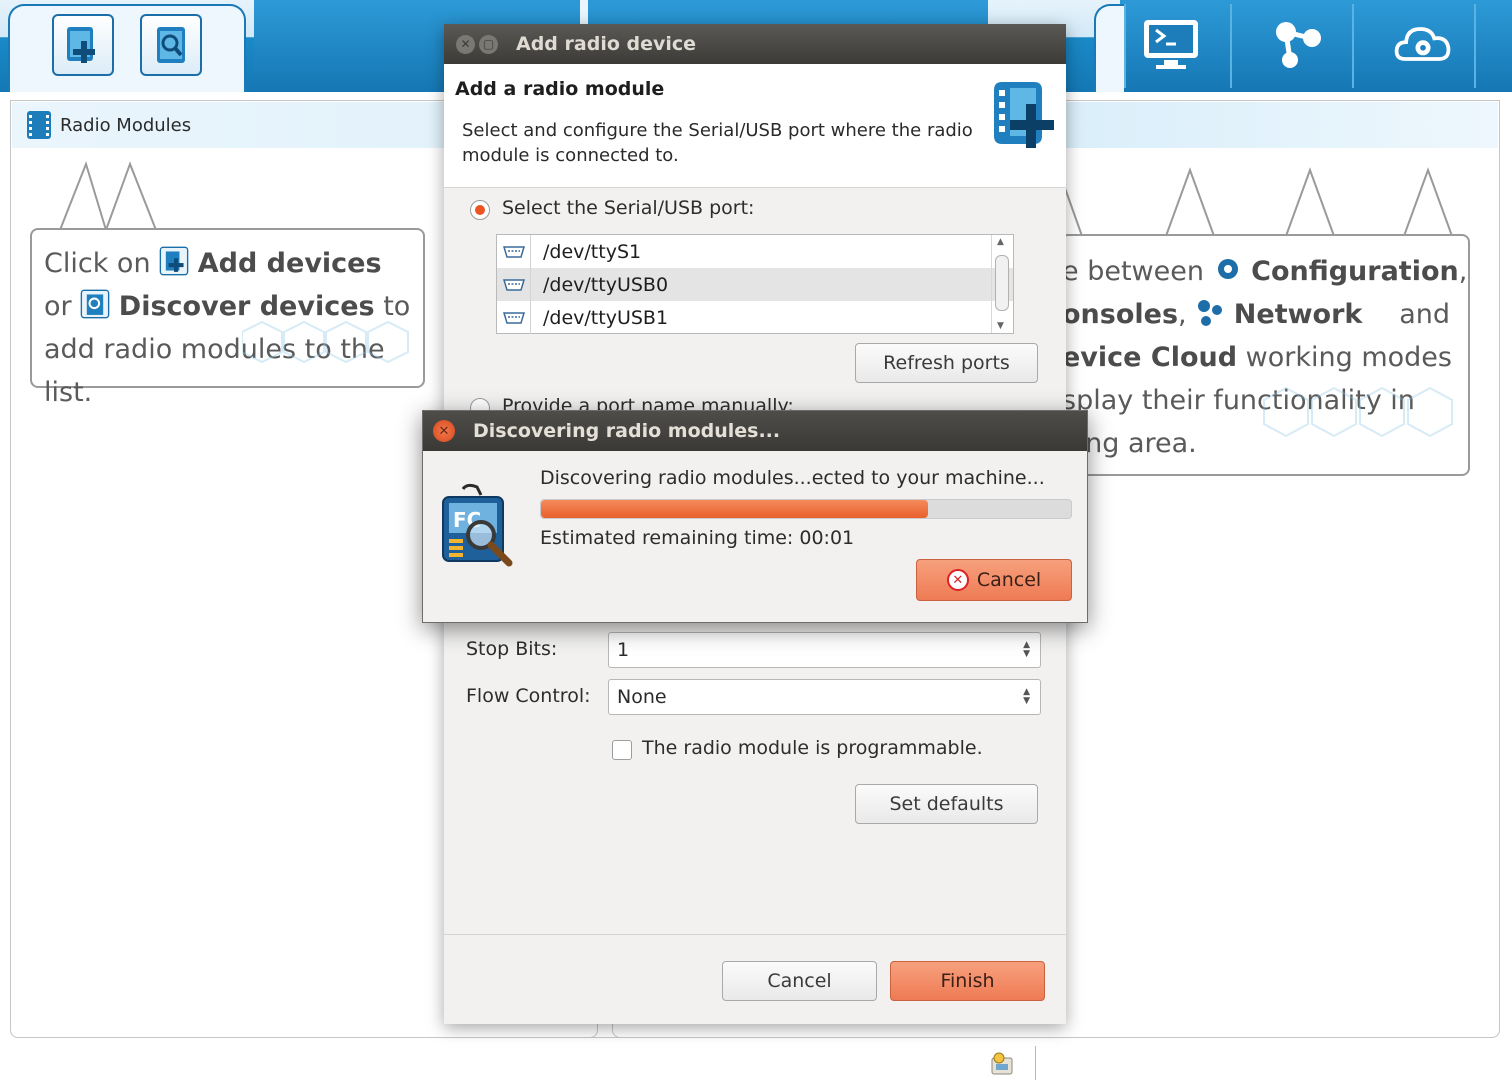 Image resolution: width=1512 pixels, height=1082 pixels. I want to click on callout-keyword: evice Cloud, so click(1150, 357).